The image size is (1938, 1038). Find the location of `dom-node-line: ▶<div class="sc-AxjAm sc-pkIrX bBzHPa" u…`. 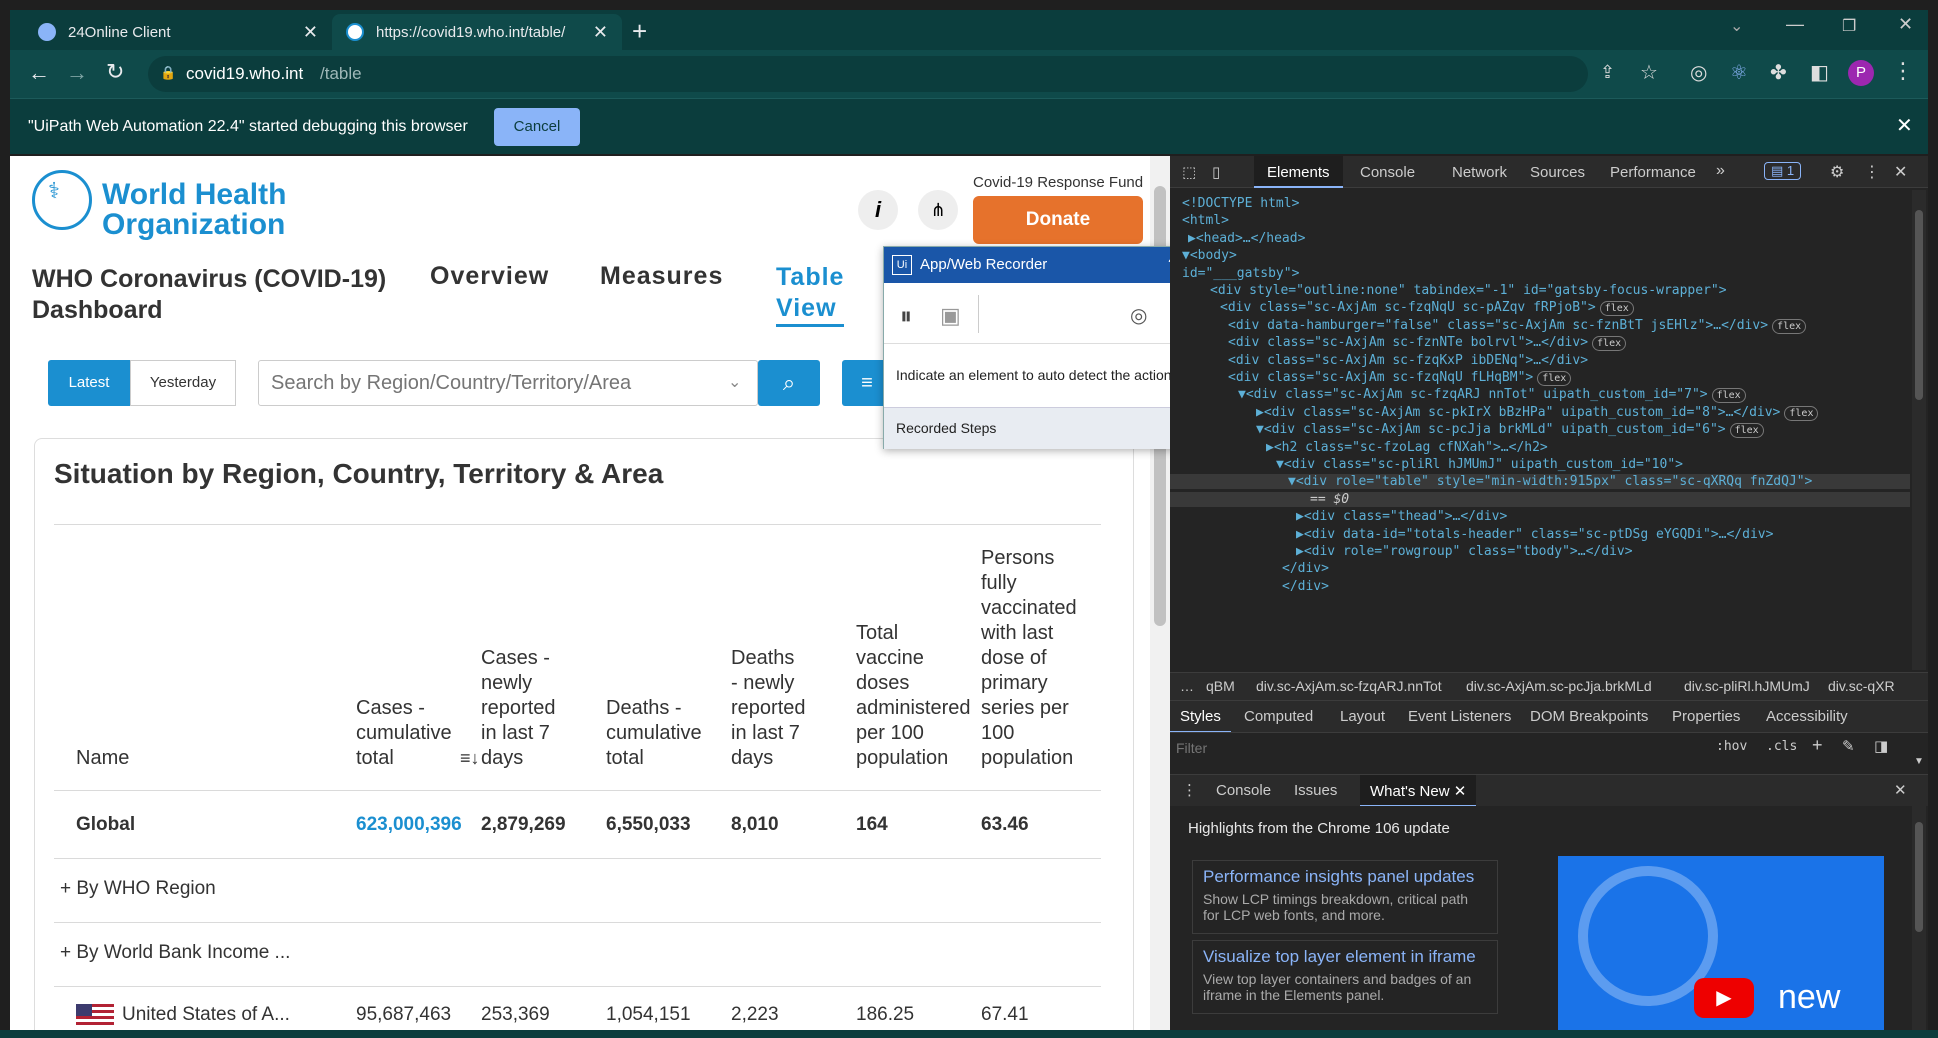

dom-node-line: ▶<div class="sc-AxjAm sc-pkIrX bBzHPa" u… is located at coordinates (1537, 413).